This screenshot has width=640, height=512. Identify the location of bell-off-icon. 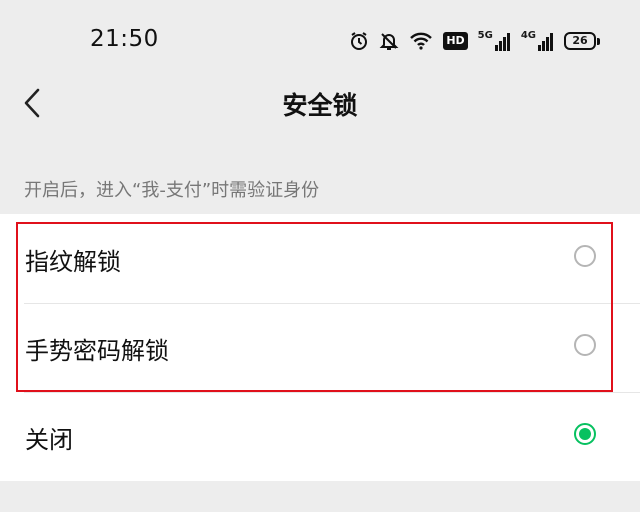
(389, 41).